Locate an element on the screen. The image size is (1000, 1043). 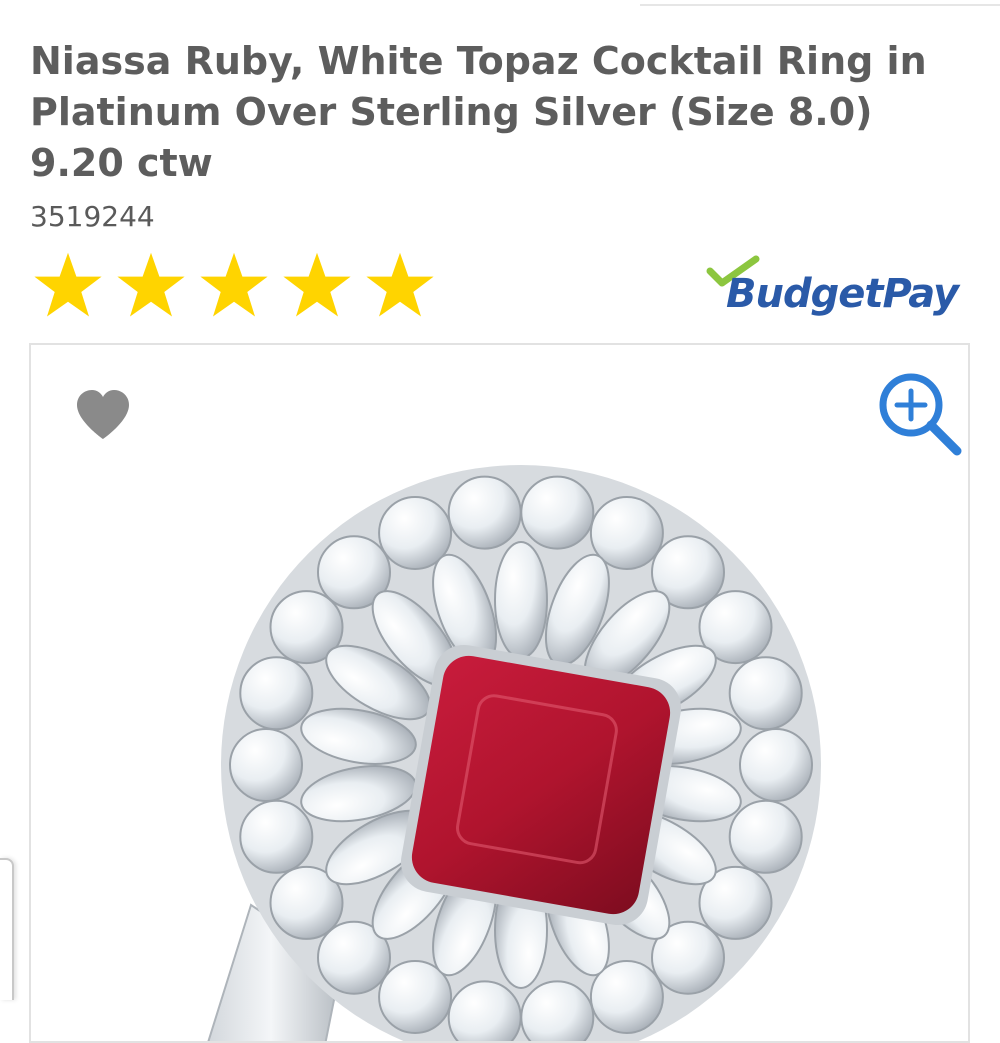
rating-stars is located at coordinates (234, 285).